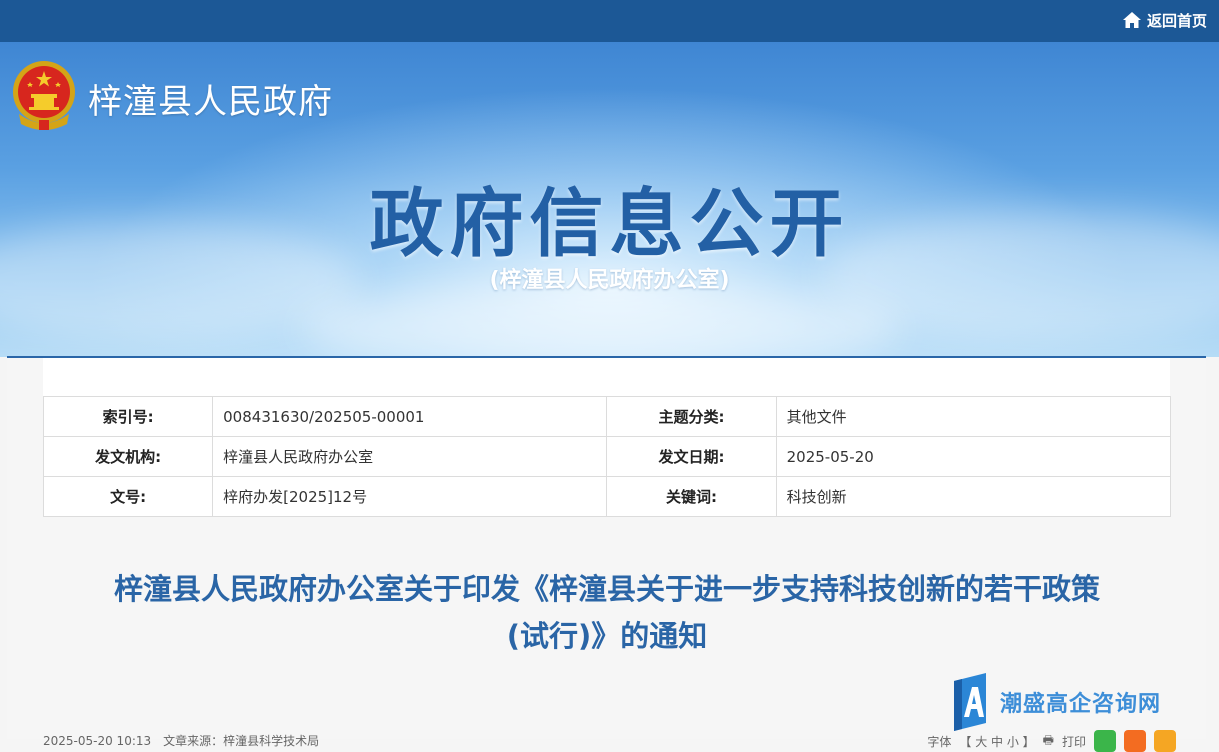 The height and width of the screenshot is (752, 1219). What do you see at coordinates (691, 416) in the screenshot?
I see `meta-label: 主题分类:` at bounding box center [691, 416].